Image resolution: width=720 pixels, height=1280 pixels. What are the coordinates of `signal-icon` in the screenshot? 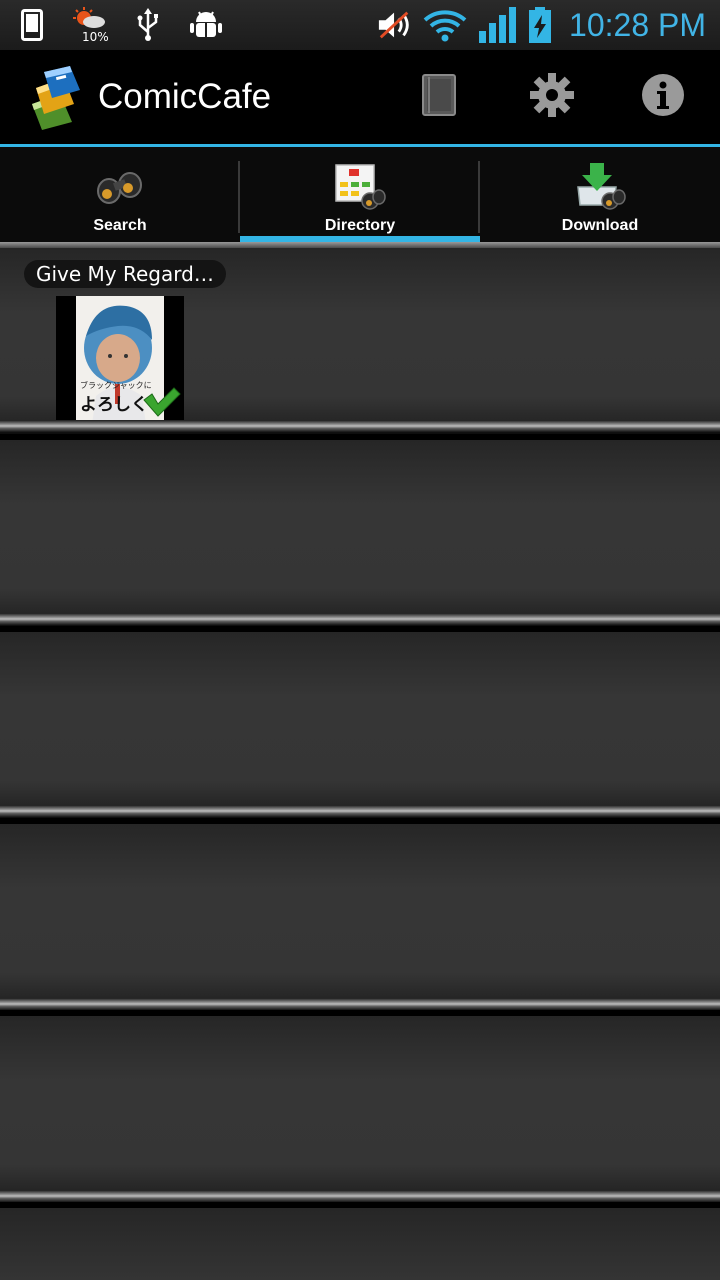 It's located at (497, 25).